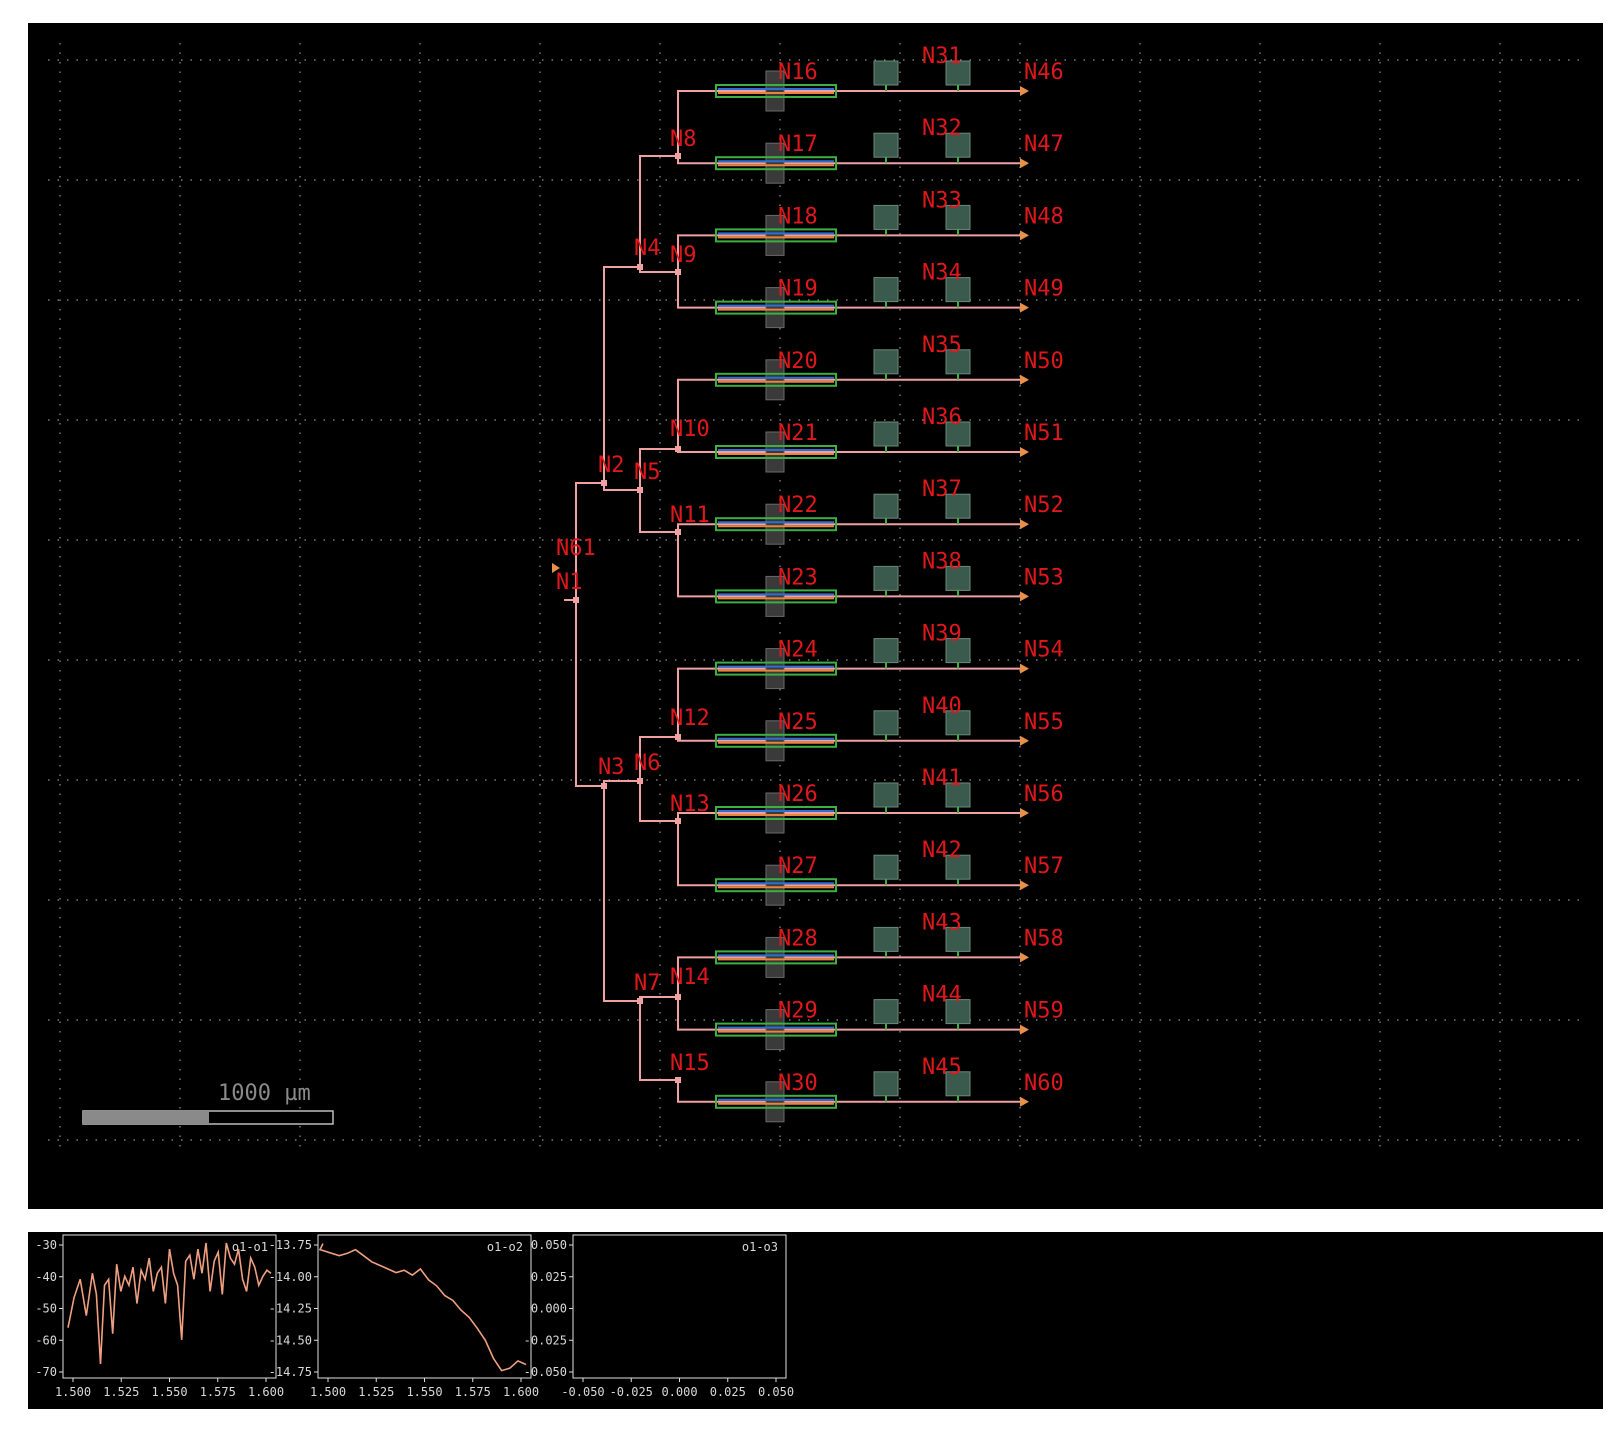  I want to click on heater-row: N16 N31 N46, so click(889, 78).